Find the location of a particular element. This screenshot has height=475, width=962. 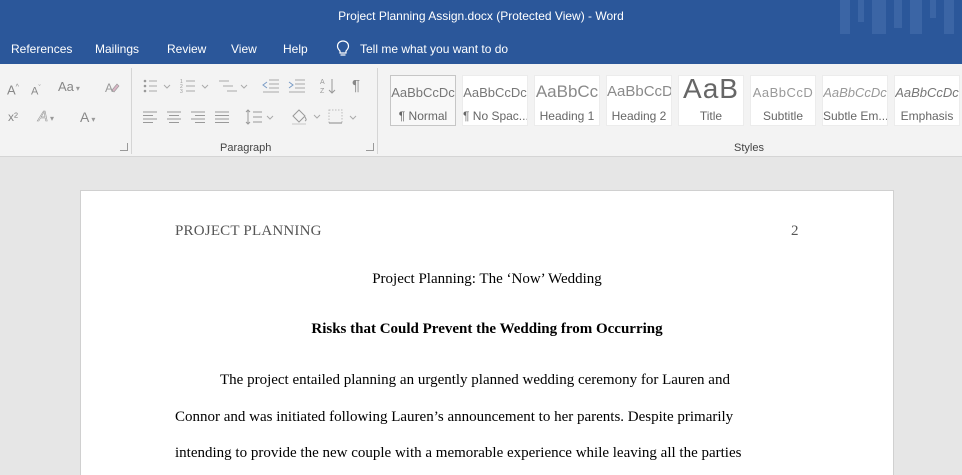

svg-text: Z is located at coordinates (322, 91).